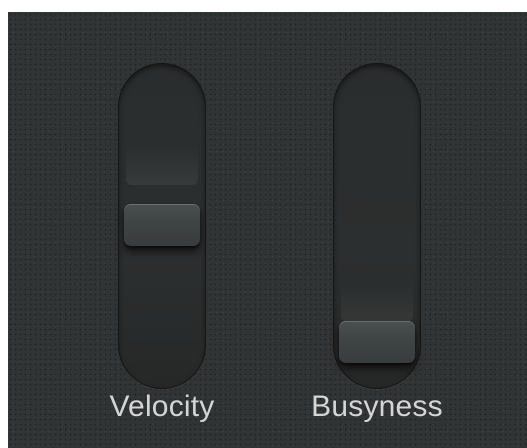 Image resolution: width=527 pixels, height=448 pixels. I want to click on busyness-slider-track, so click(377, 226).